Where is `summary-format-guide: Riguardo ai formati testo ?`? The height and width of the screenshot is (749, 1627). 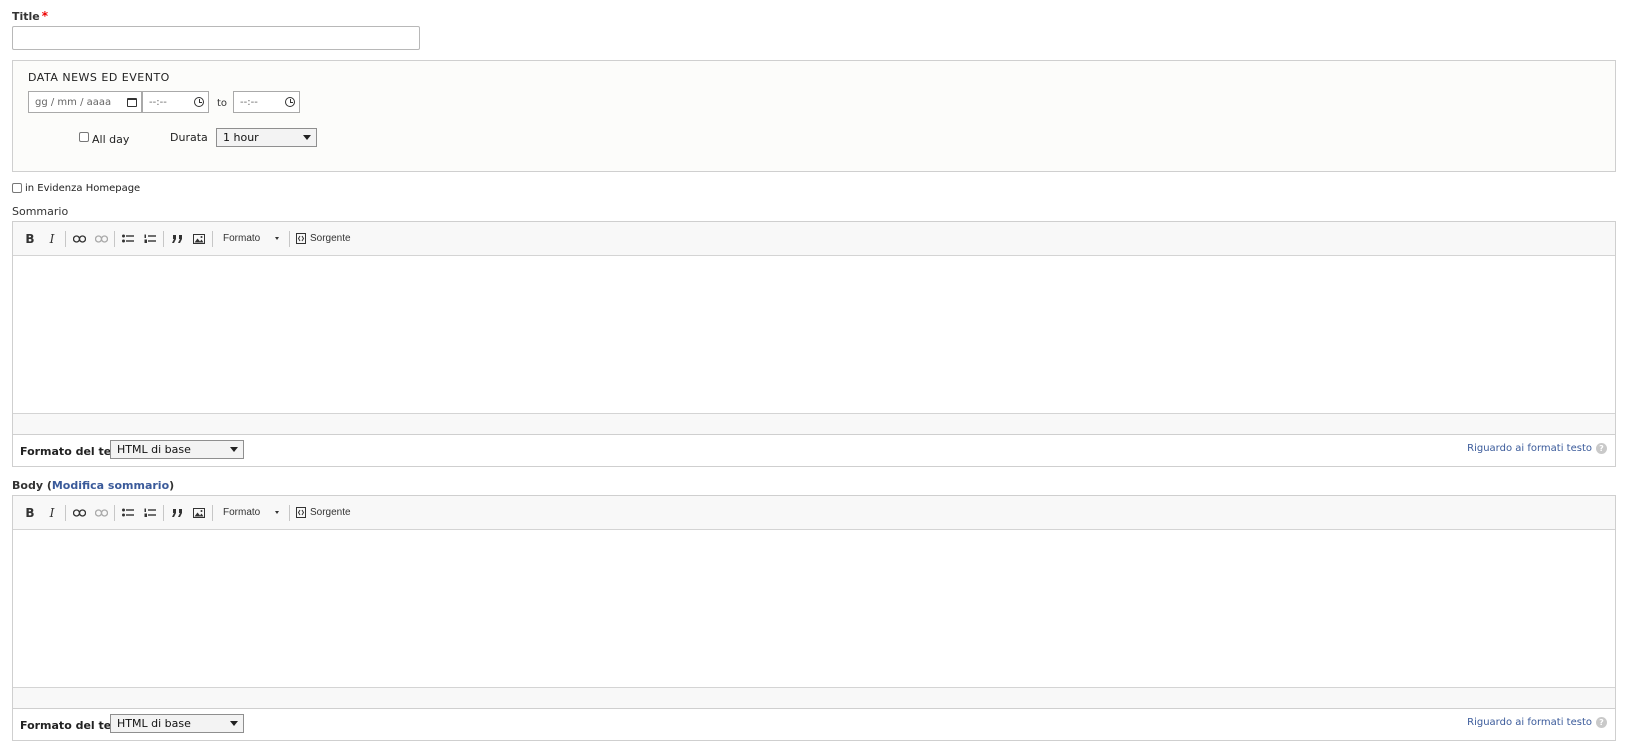
summary-format-guide: Riguardo ai formati testo ? is located at coordinates (1537, 448).